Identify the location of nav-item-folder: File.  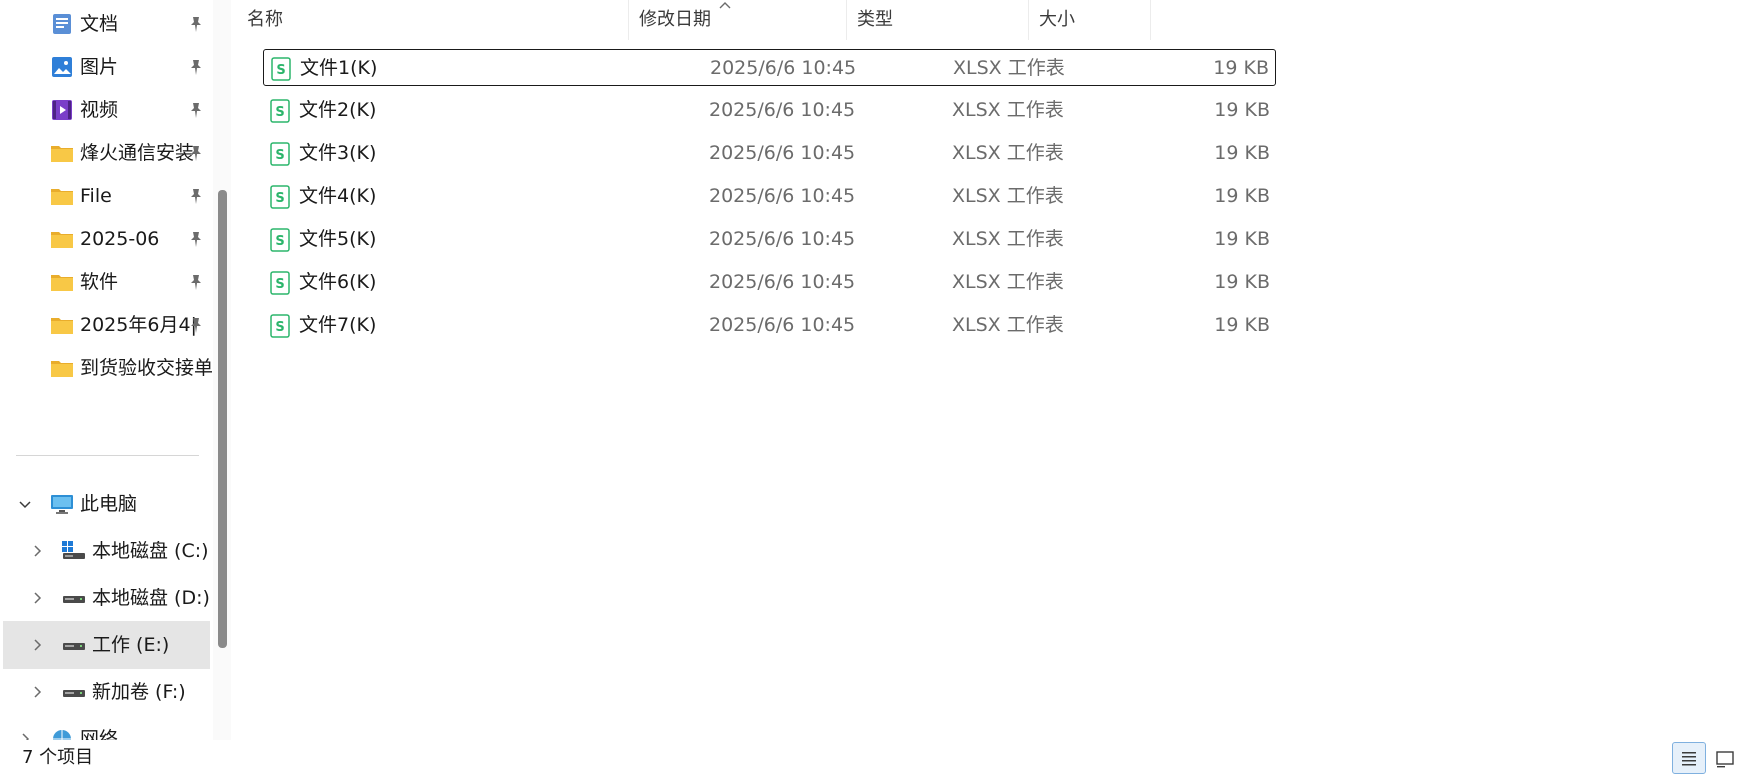
(105, 196).